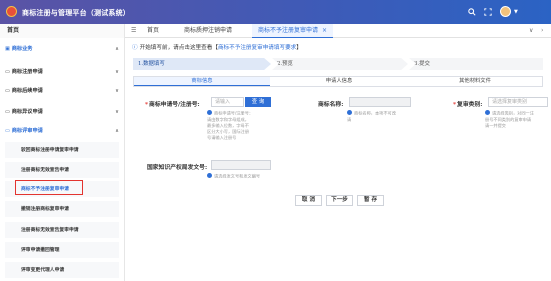 This screenshot has height=281, width=551. Describe the element at coordinates (275, 12) in the screenshot. I see `top-bar: 商标注册与管理平台（测试系统） ▼` at that location.